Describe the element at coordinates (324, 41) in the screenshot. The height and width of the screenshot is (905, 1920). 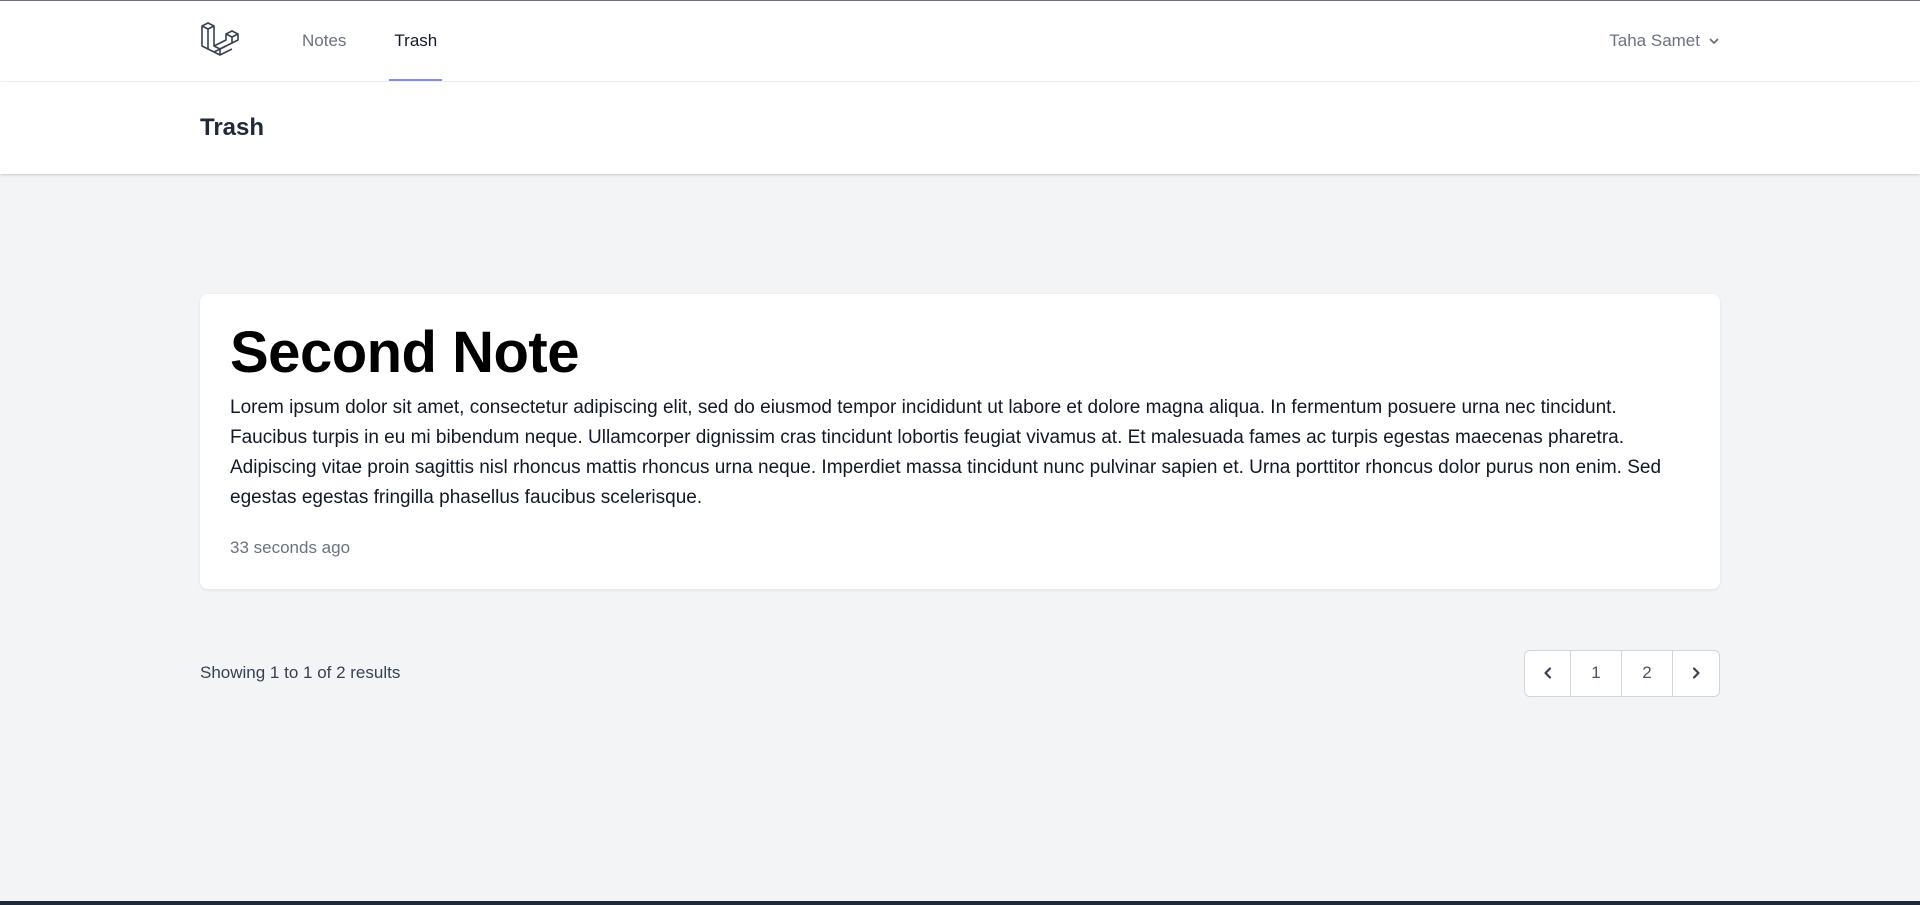
I see `nav-link-notes: Notes` at that location.